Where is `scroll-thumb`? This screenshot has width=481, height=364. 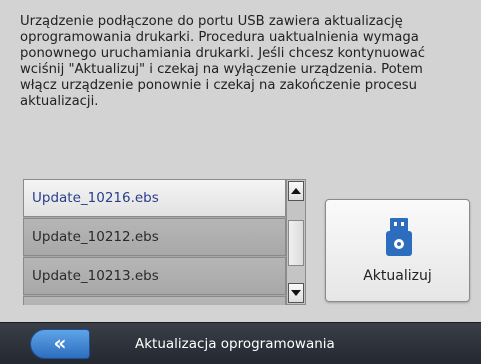 scroll-thumb is located at coordinates (296, 243).